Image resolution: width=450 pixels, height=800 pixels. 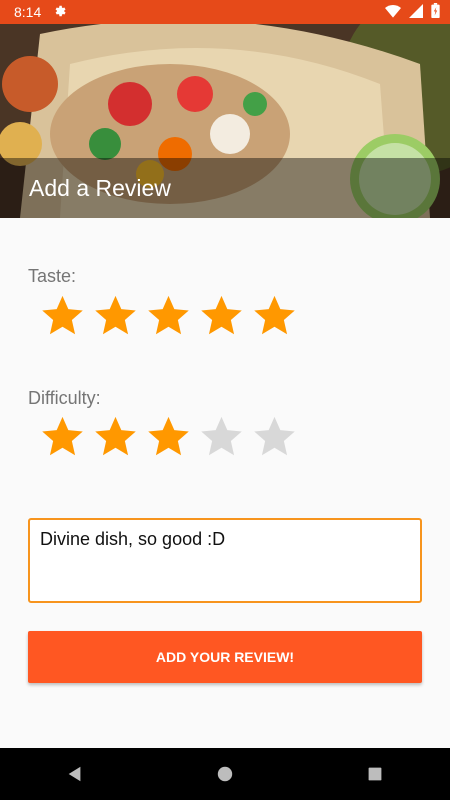 I want to click on review-text-field: Divine dish, so good :D, so click(x=225, y=560).